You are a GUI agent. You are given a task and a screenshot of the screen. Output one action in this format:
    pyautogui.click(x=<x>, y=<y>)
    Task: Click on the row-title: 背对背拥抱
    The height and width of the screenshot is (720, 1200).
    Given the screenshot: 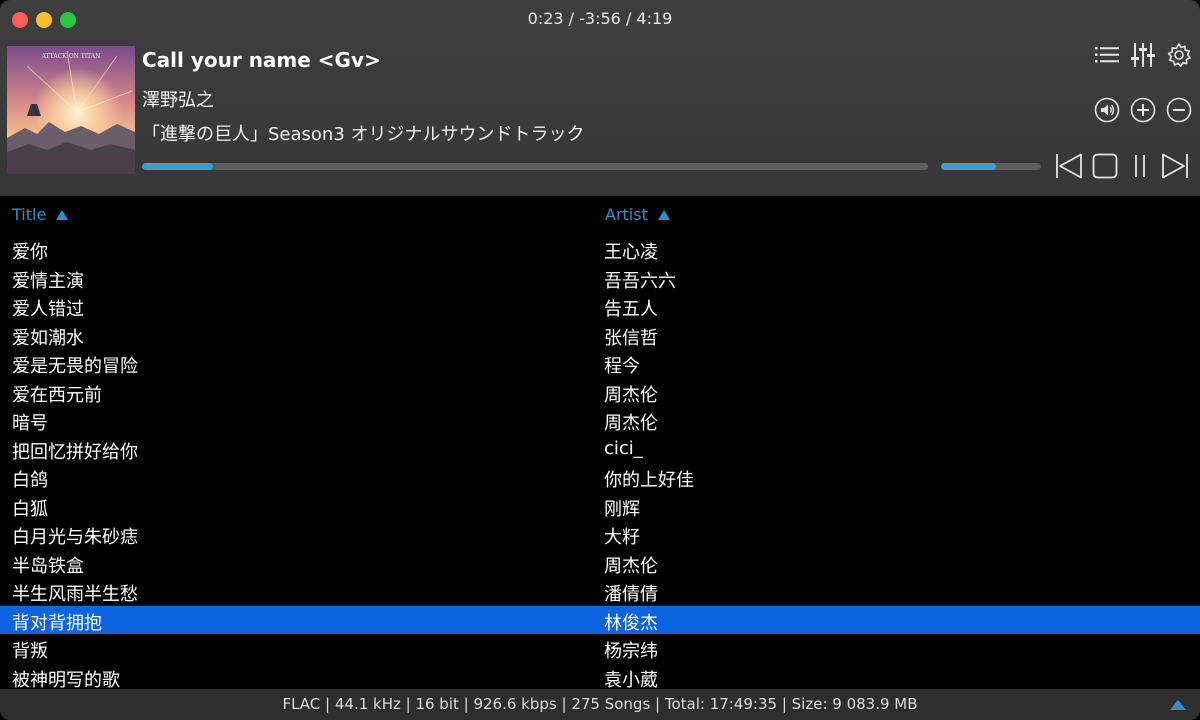 What is the action you would take?
    pyautogui.click(x=57, y=623)
    